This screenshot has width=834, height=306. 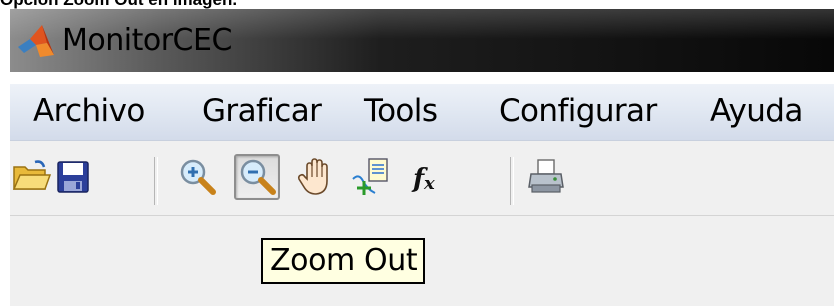 I want to click on save-disk-icon, so click(x=73, y=177).